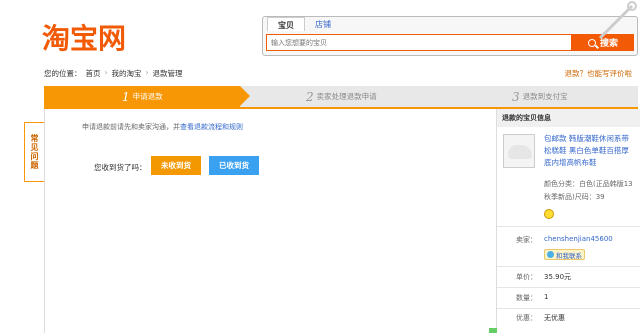 The height and width of the screenshot is (333, 640). What do you see at coordinates (569, 255) in the screenshot?
I see `contact-label: 和我联系` at bounding box center [569, 255].